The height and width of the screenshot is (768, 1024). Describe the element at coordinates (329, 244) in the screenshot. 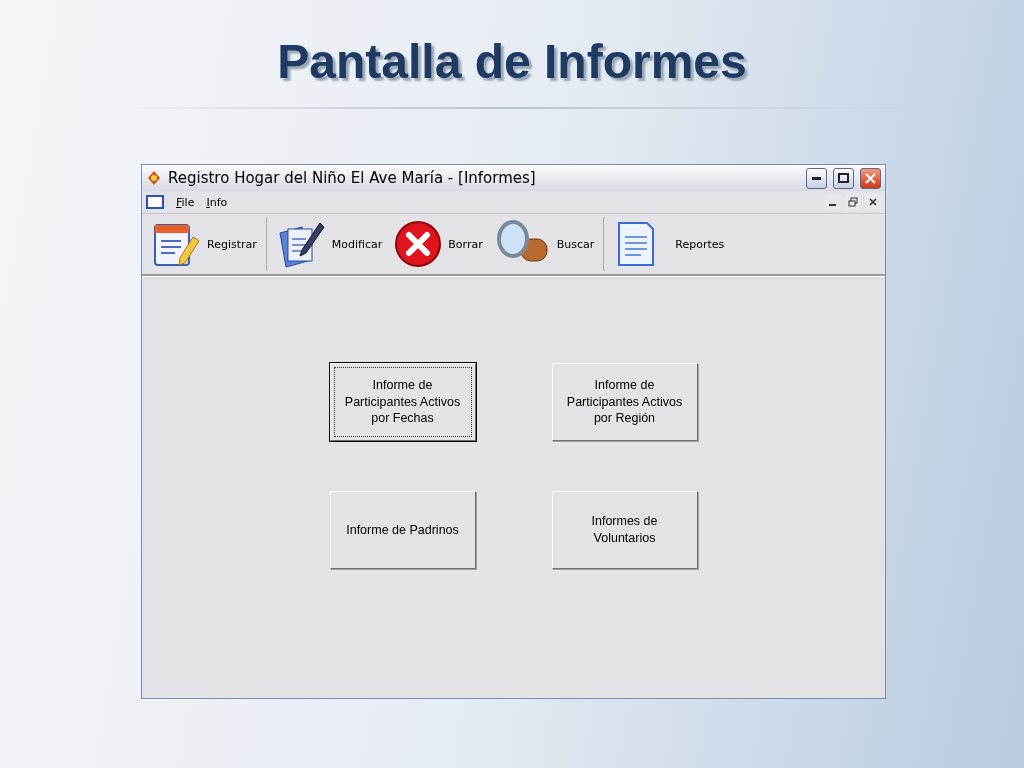

I see `toolbar-button: Modificar` at that location.